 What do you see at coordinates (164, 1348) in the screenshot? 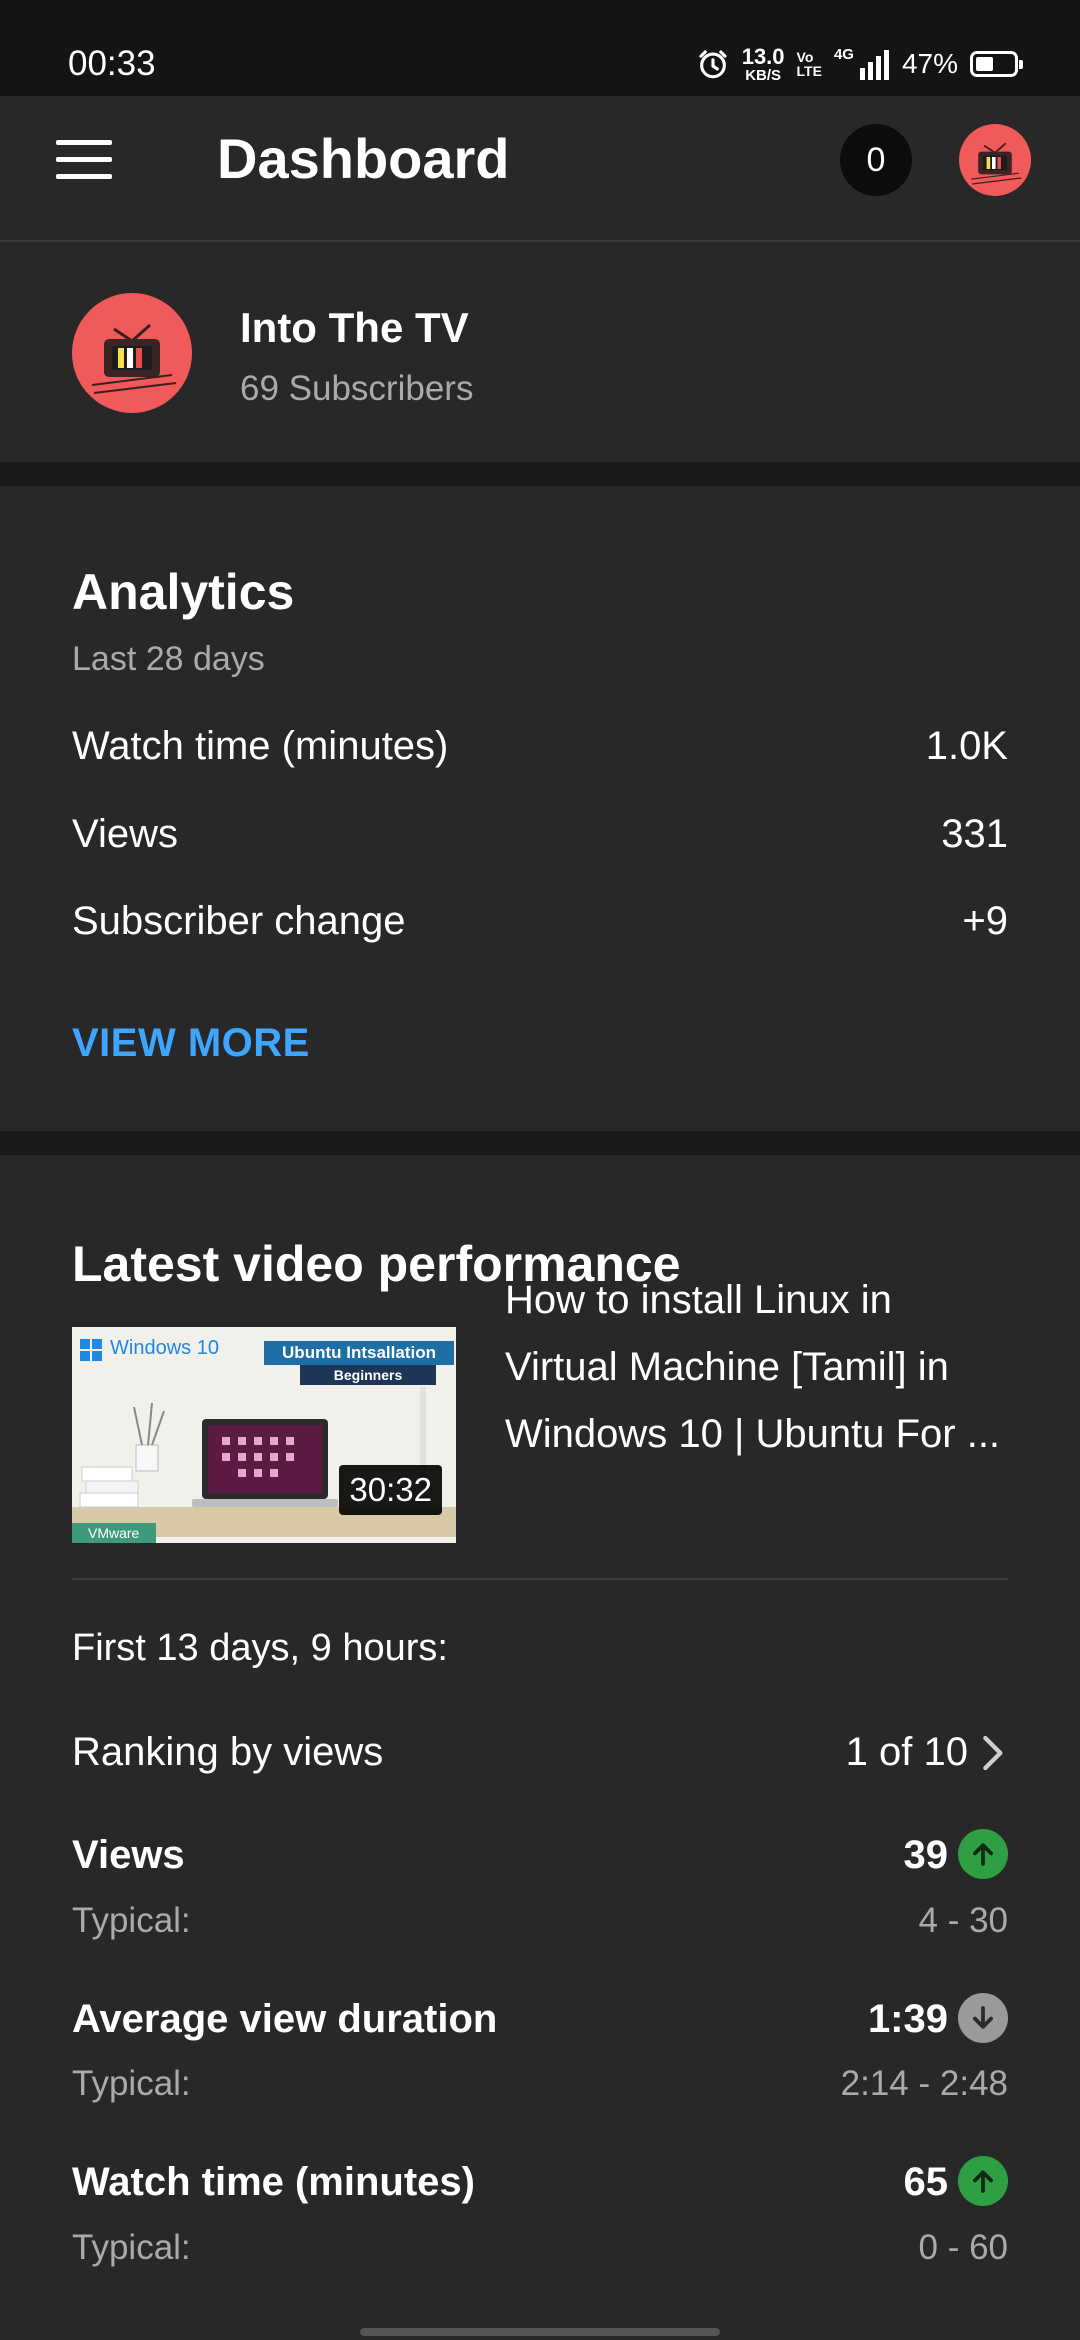
I see `thumb-brand-text: Windows 10` at bounding box center [164, 1348].